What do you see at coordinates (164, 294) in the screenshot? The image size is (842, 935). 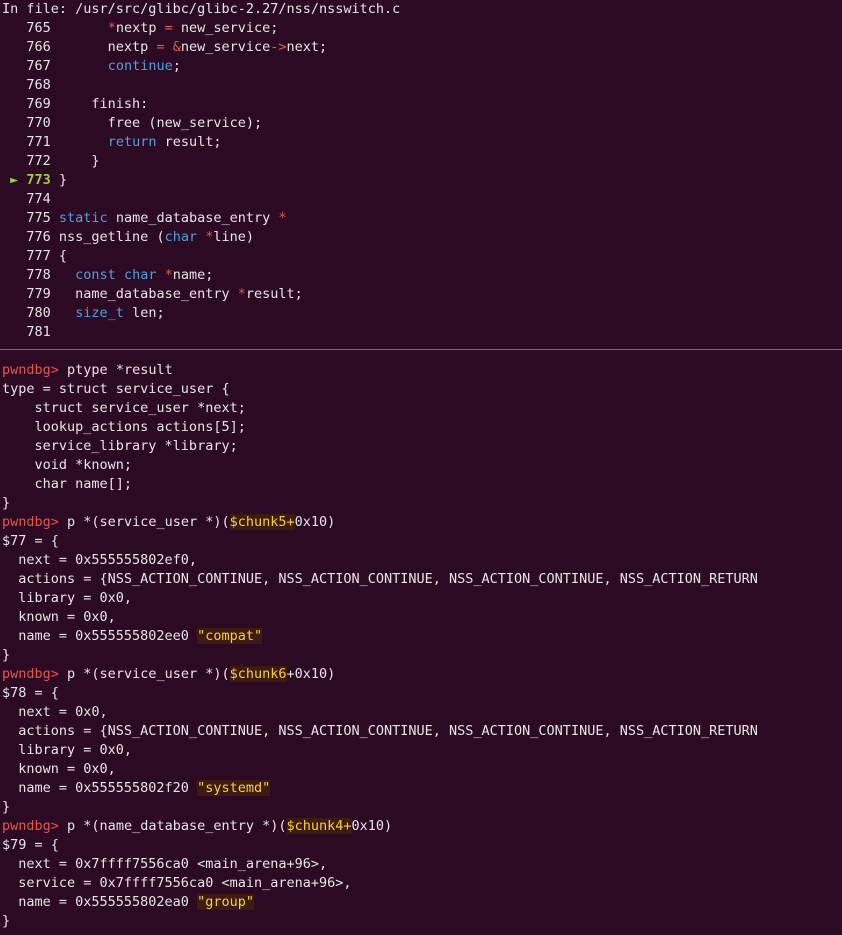 I see `source-line: 779 name_database_entry *result;` at bounding box center [164, 294].